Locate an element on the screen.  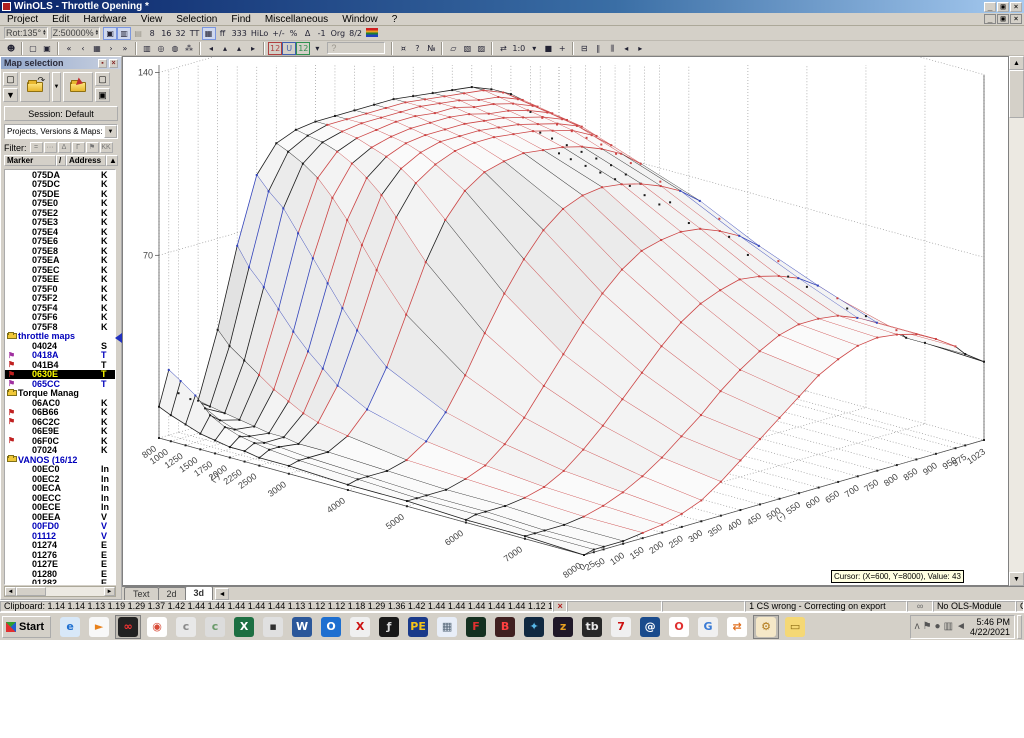
mdi-restore-button: ▣ is located at coordinates (1003, 19).